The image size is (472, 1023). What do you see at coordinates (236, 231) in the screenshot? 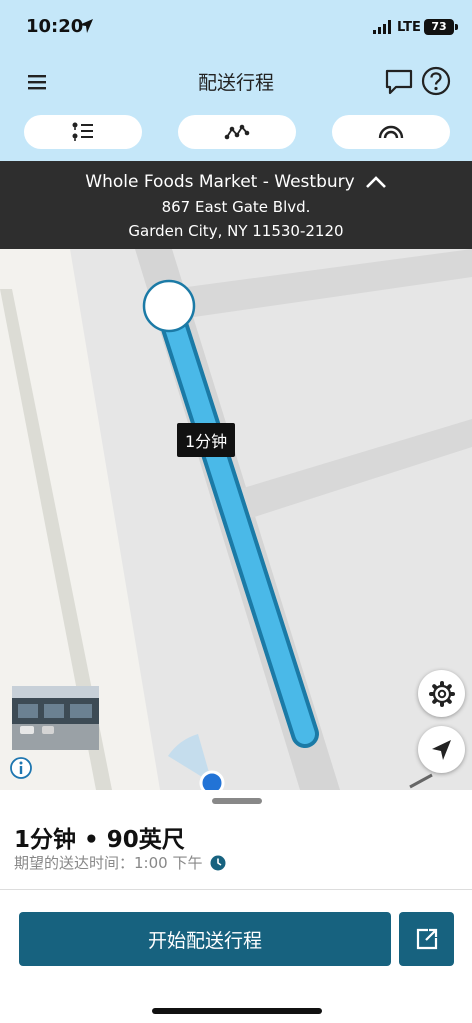
I see `city-address: Garden City, NY 11530-2120` at bounding box center [236, 231].